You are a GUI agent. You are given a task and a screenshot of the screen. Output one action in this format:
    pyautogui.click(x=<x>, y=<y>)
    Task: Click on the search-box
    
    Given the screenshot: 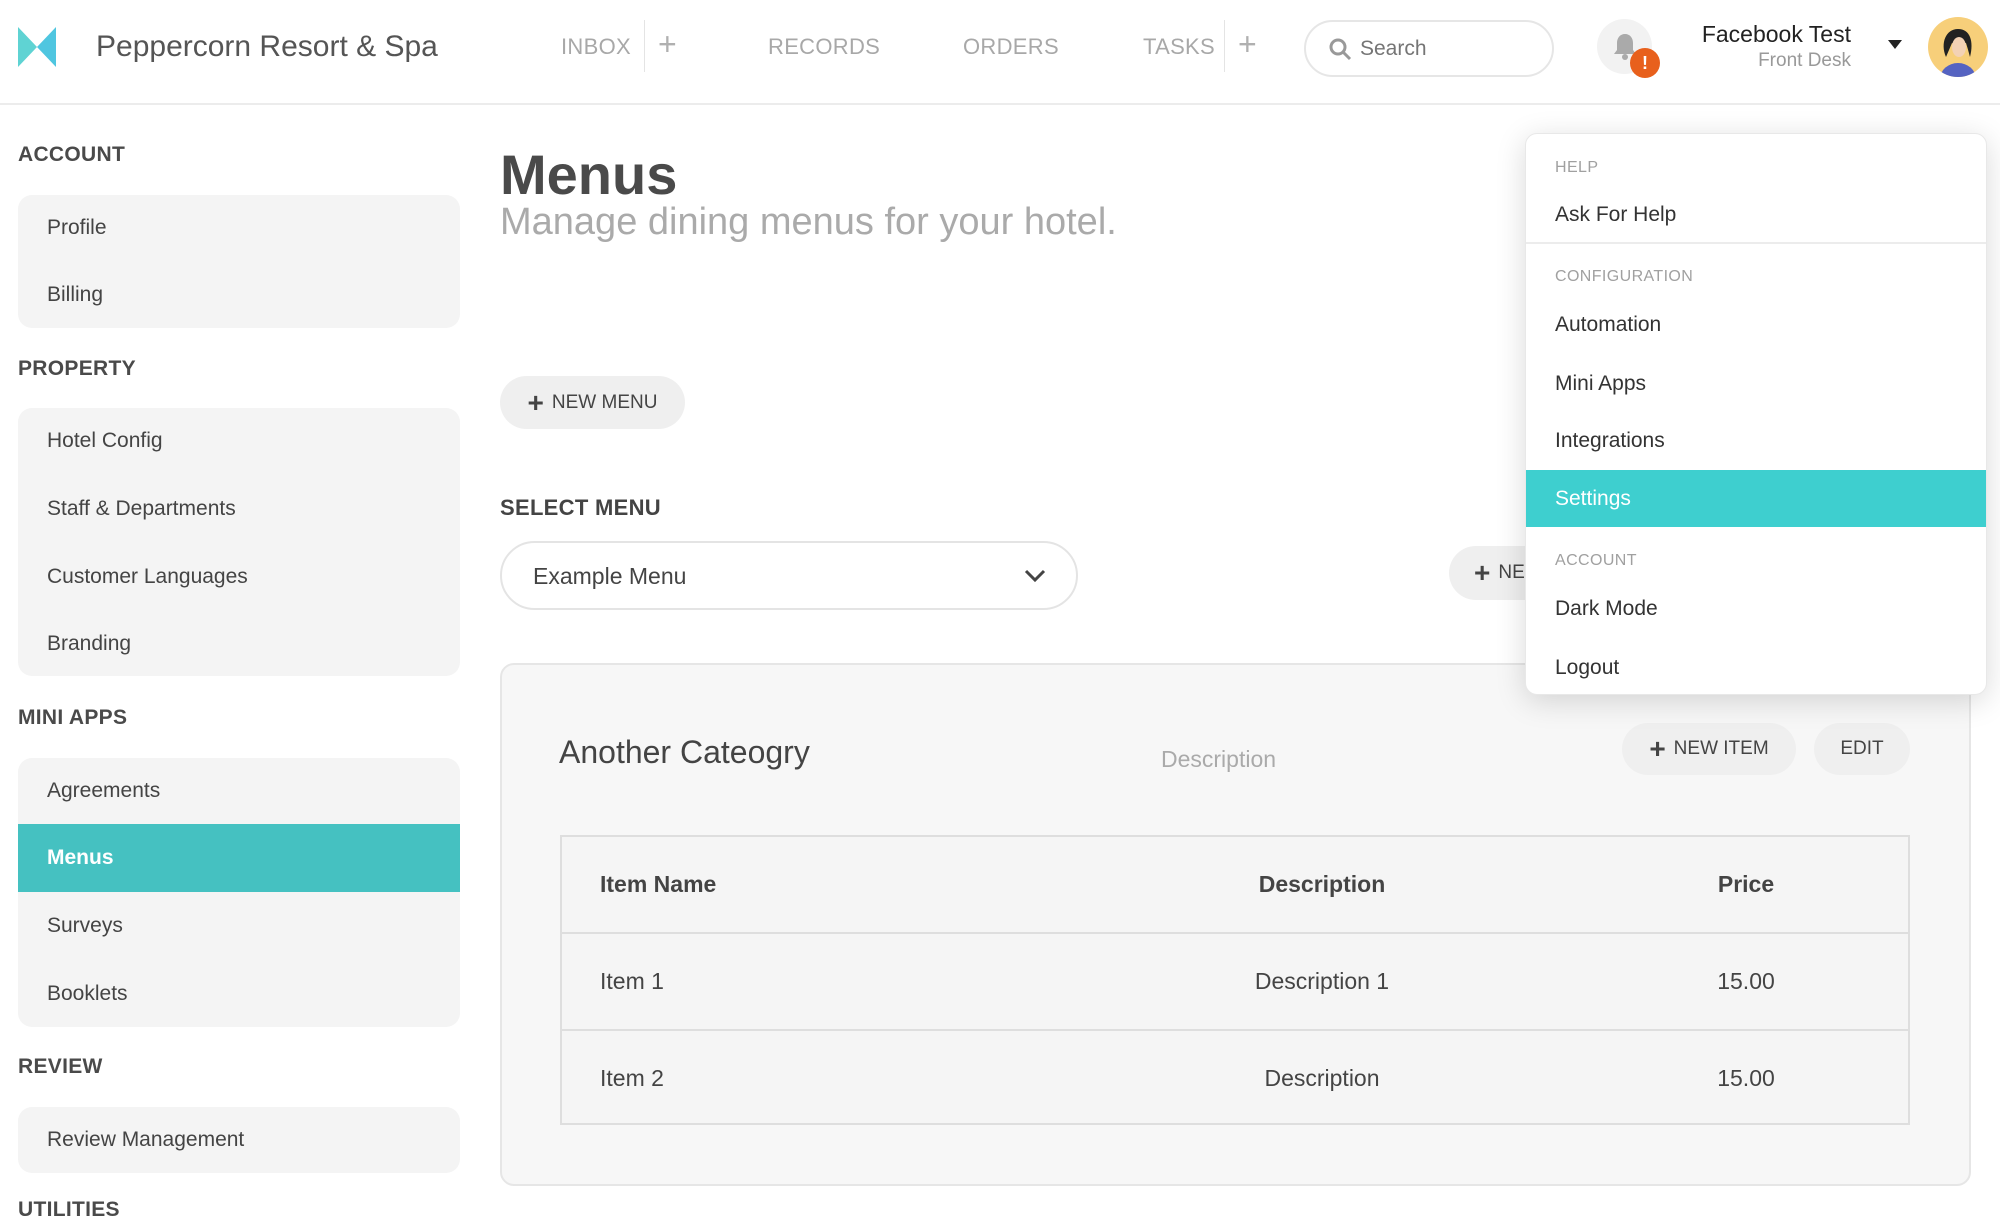 What is the action you would take?
    pyautogui.click(x=1429, y=48)
    